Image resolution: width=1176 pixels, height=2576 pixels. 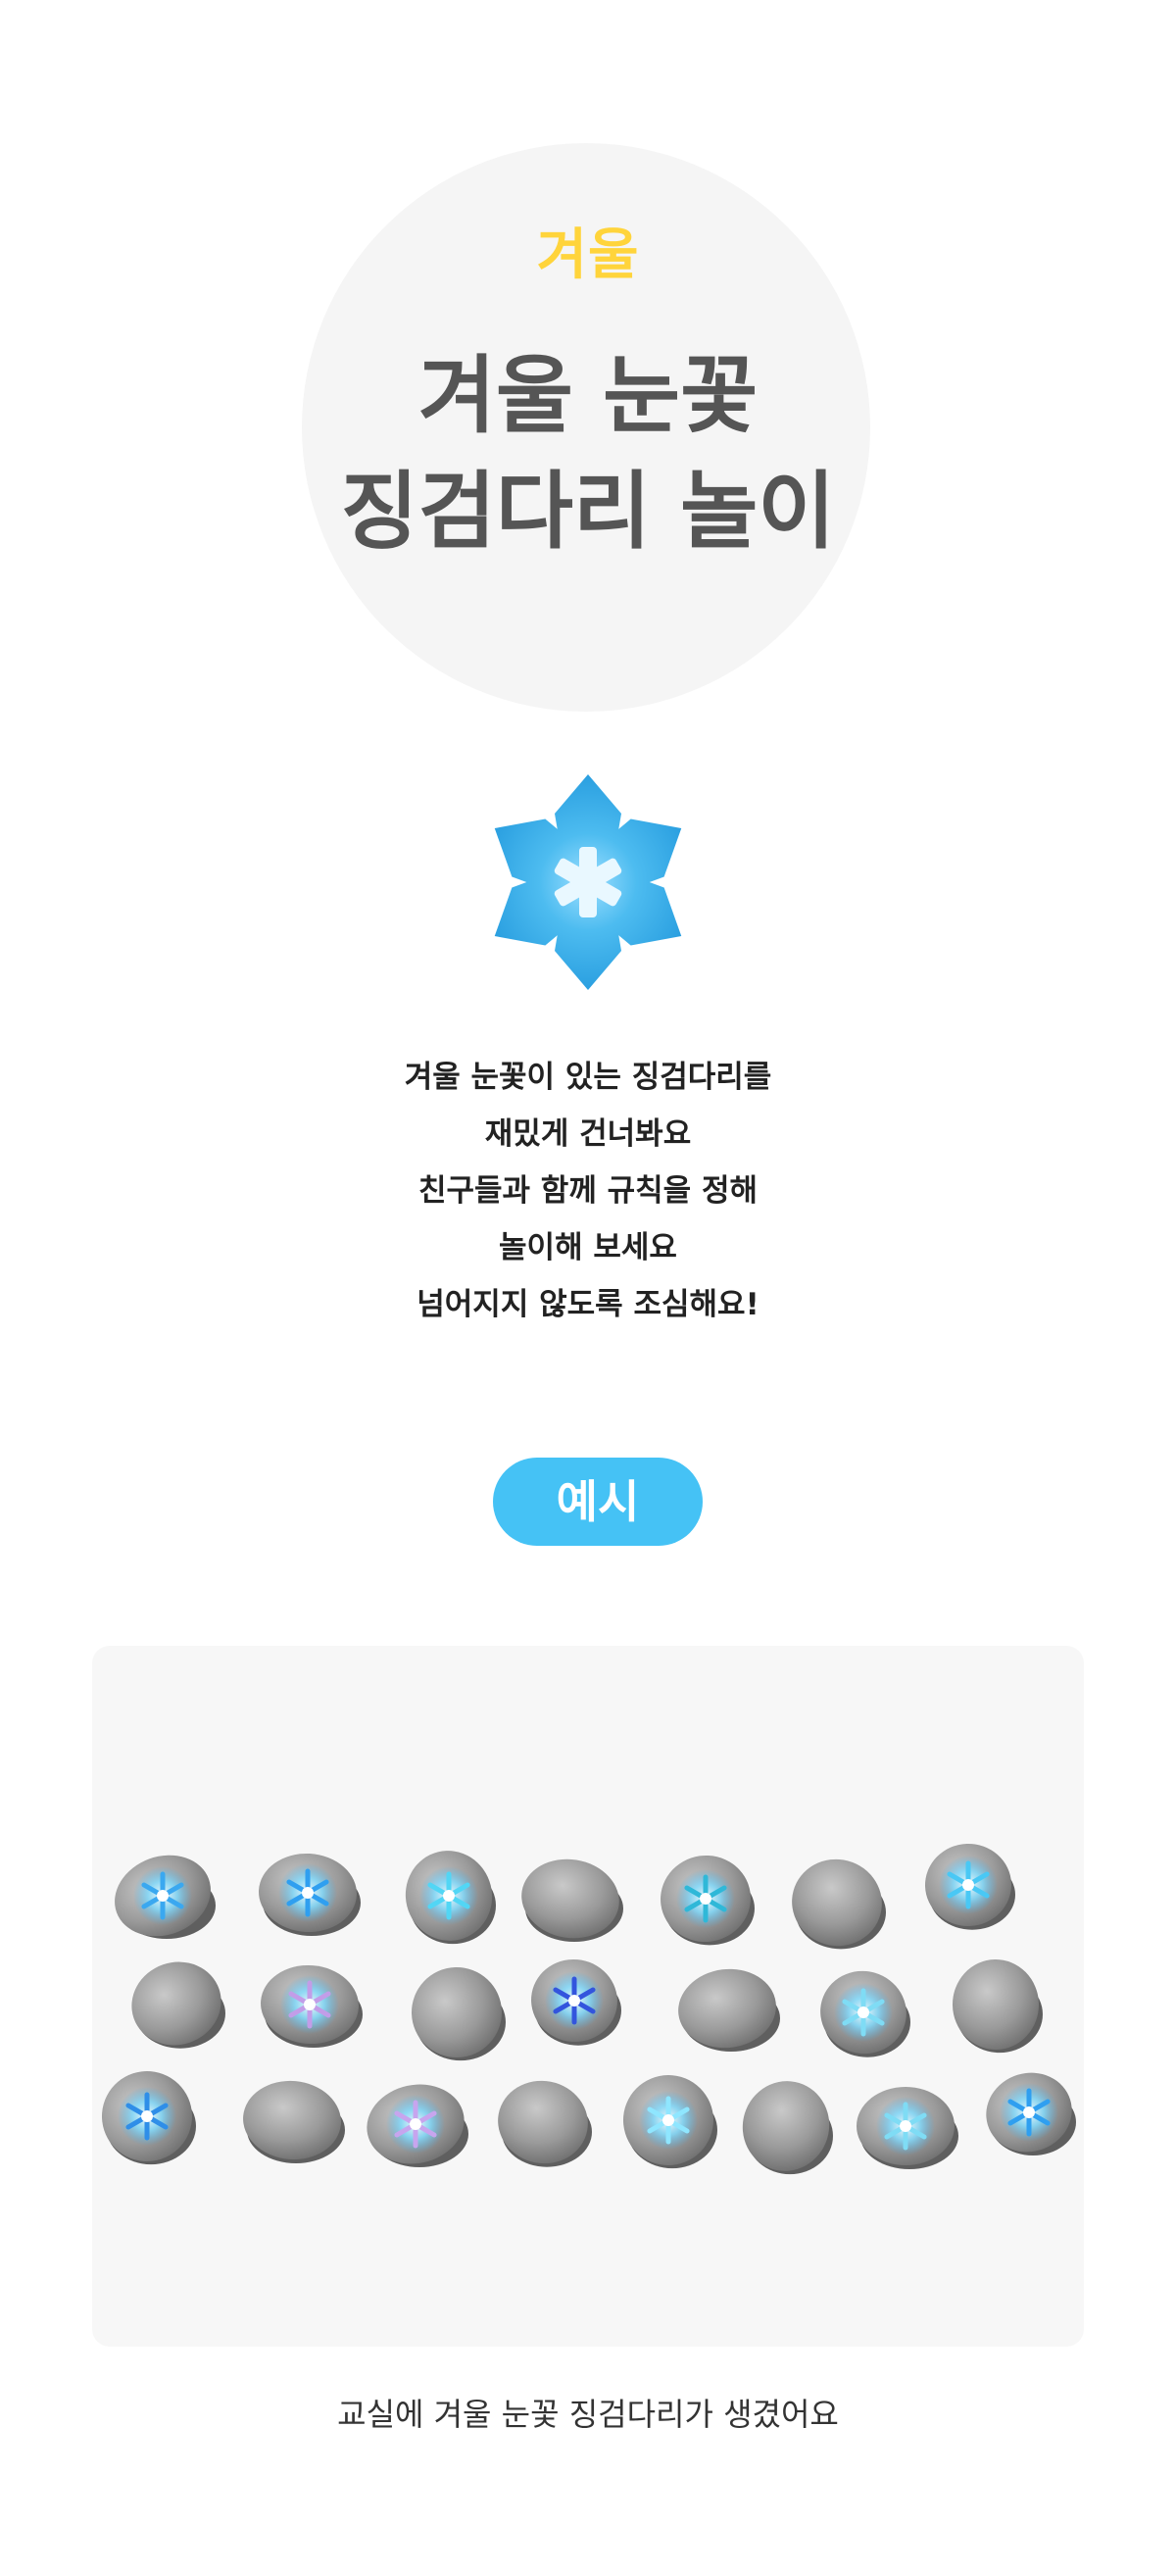 What do you see at coordinates (588, 1077) in the screenshot?
I see `description-line: 겨울 눈꽃이 있는 징검다리를` at bounding box center [588, 1077].